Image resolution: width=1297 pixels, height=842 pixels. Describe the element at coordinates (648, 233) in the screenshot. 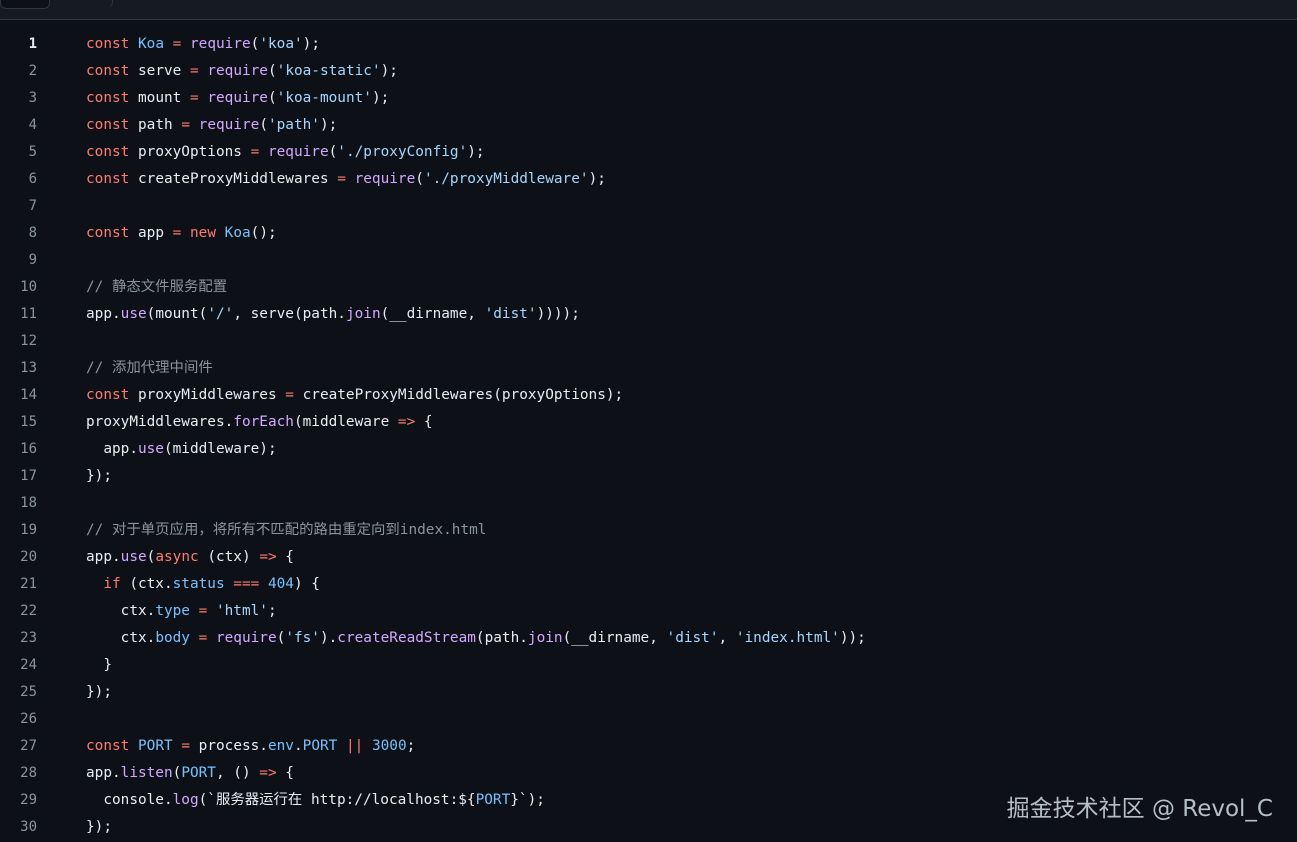

I see `code-line: 8 const app = new Koa();` at that location.